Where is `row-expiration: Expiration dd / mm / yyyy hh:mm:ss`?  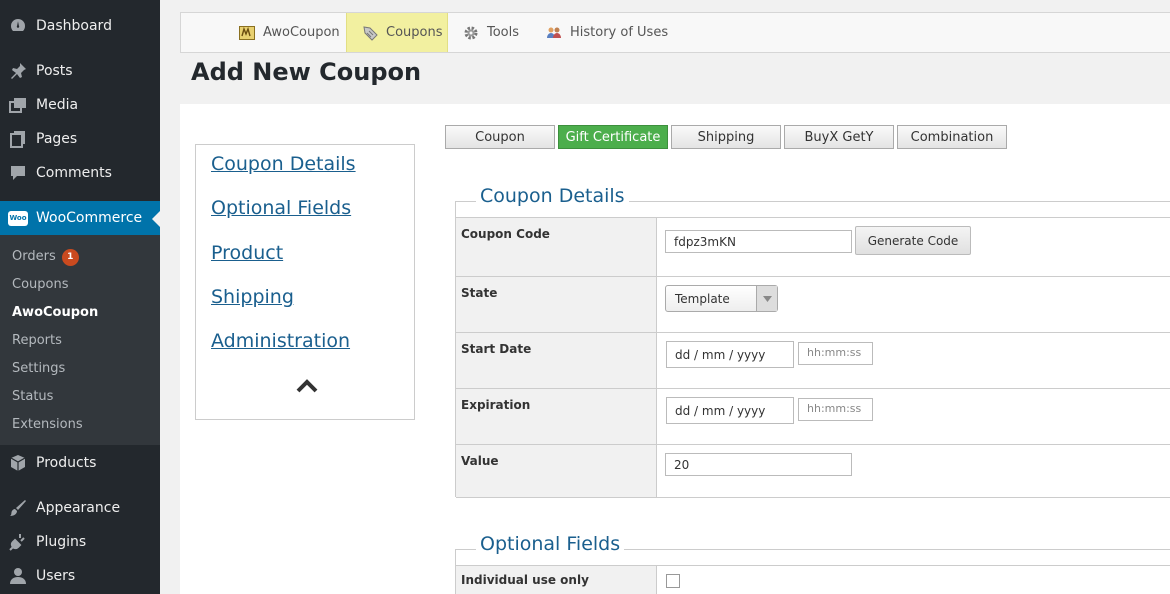
row-expiration: Expiration dd / mm / yyyy hh:mm:ss is located at coordinates (813, 417).